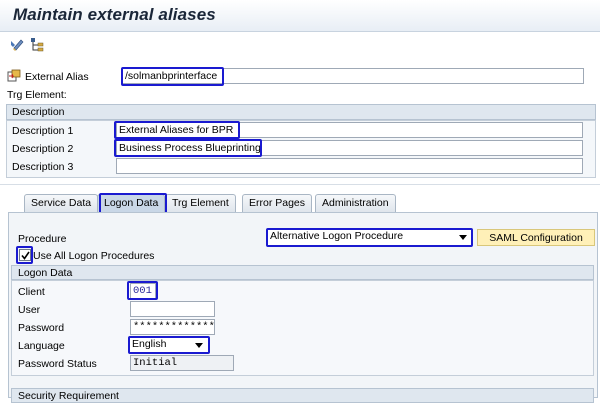 The image size is (600, 403). Describe the element at coordinates (94, 256) in the screenshot. I see `use-all-logon-label: Use All Logon Procedures` at that location.